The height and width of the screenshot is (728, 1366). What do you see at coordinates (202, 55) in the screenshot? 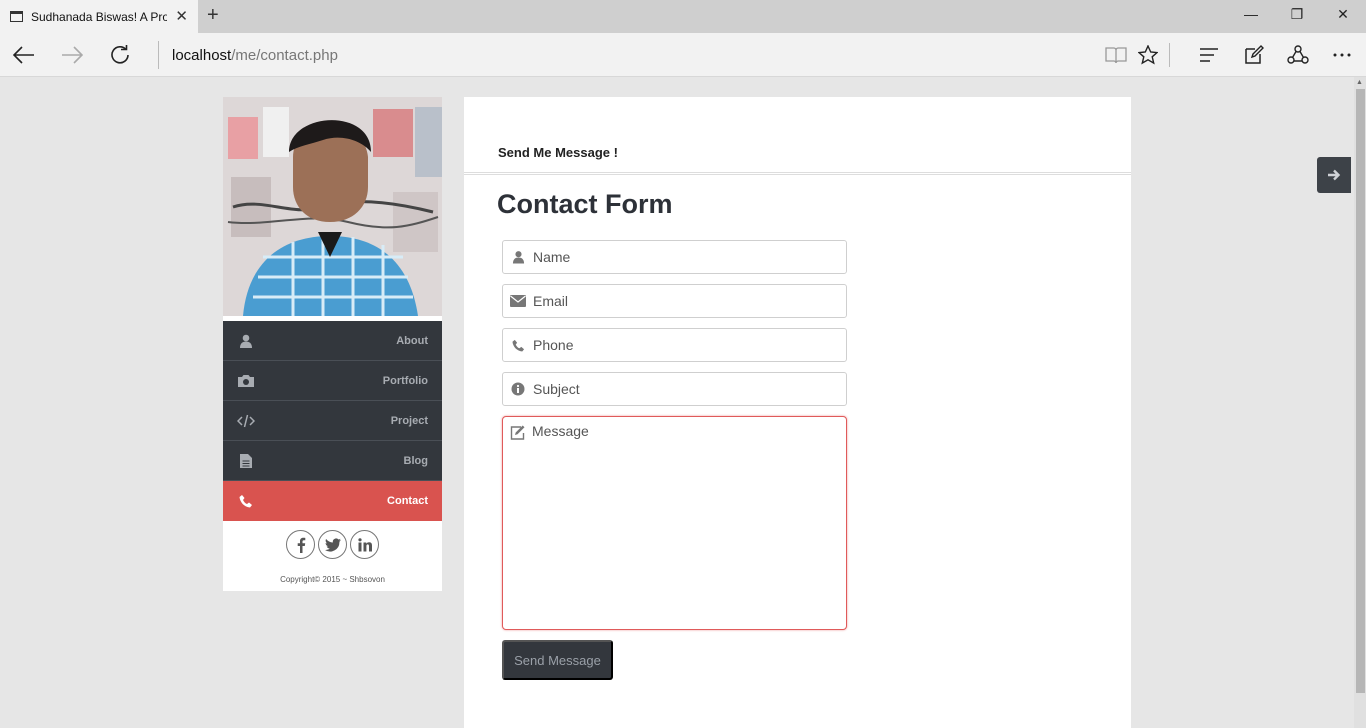
I see `address-host: localhost` at bounding box center [202, 55].